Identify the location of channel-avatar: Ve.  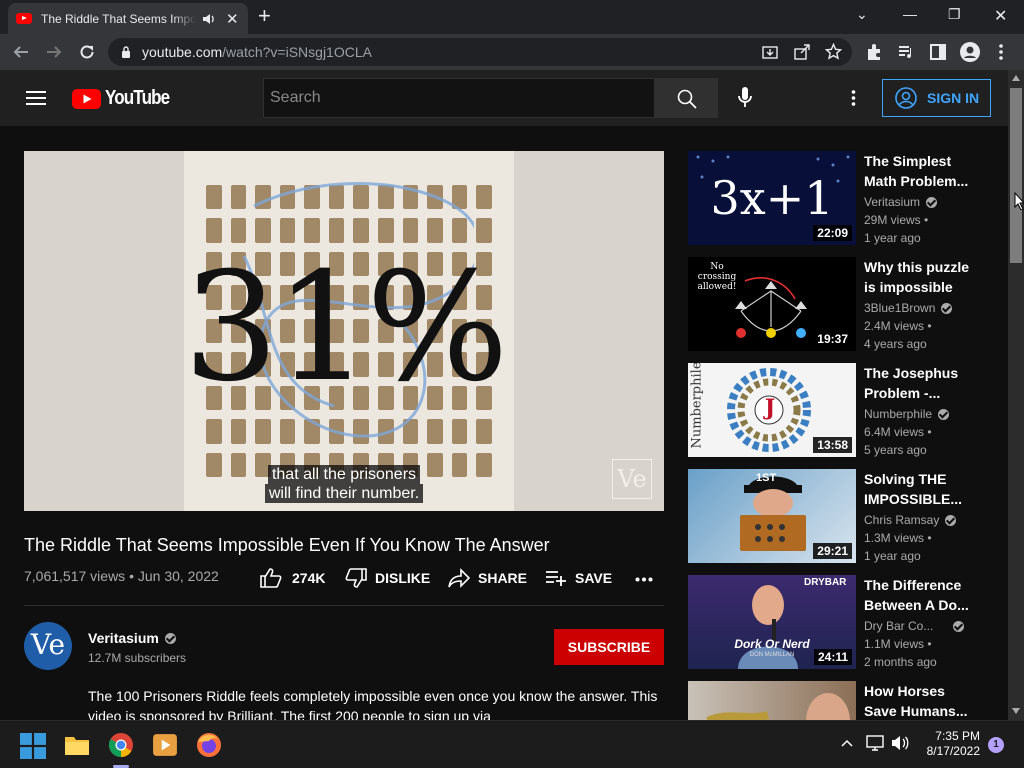
(48, 646).